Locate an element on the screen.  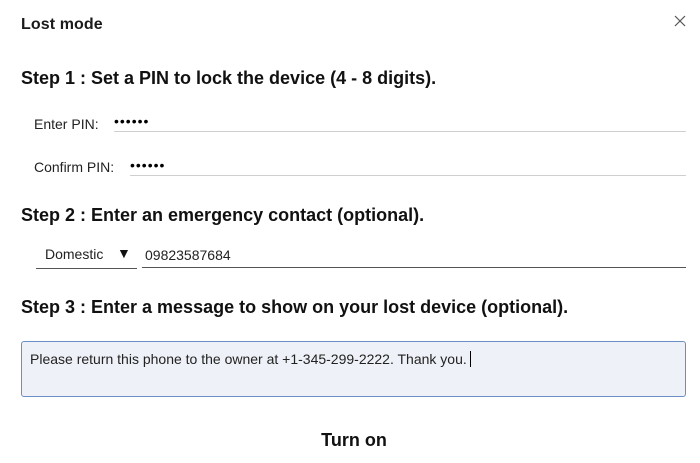
close-icon is located at coordinates (680, 21).